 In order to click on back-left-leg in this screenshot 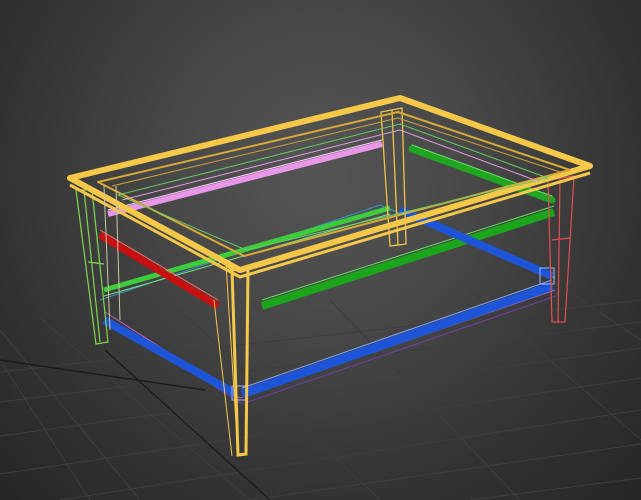, I will do `click(92, 267)`.